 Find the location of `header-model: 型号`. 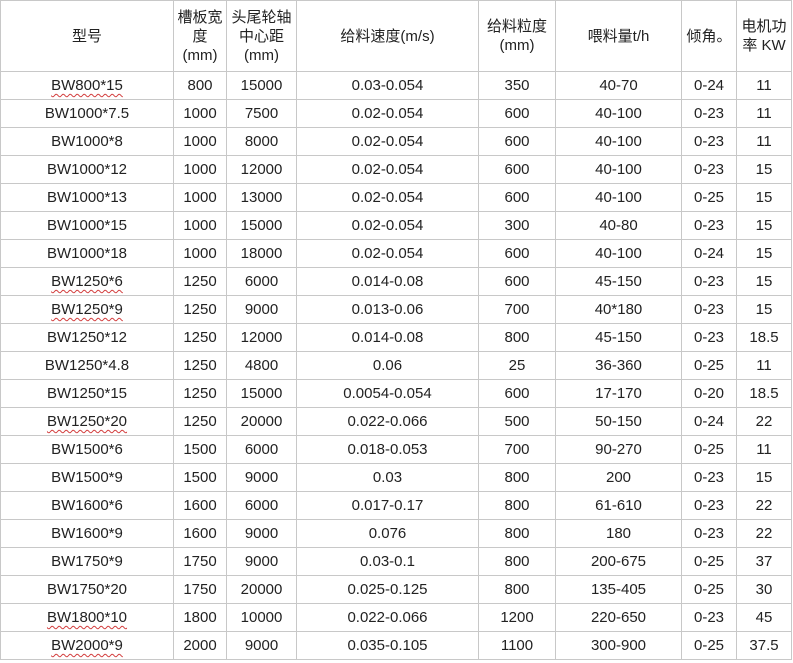

header-model: 型号 is located at coordinates (87, 36).